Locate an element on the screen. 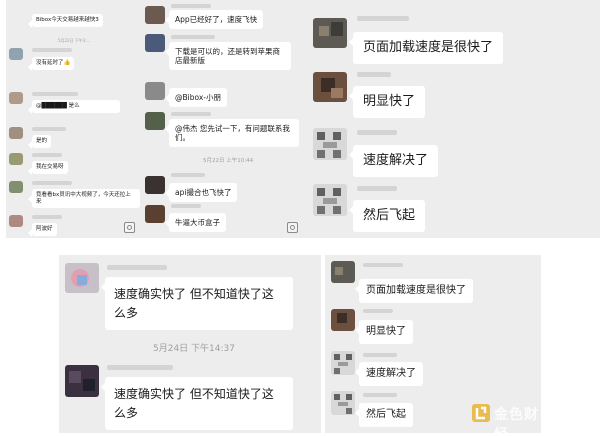 This screenshot has width=600, height=436. message-bubble: App已经好了，速度飞快 is located at coordinates (214, 19).